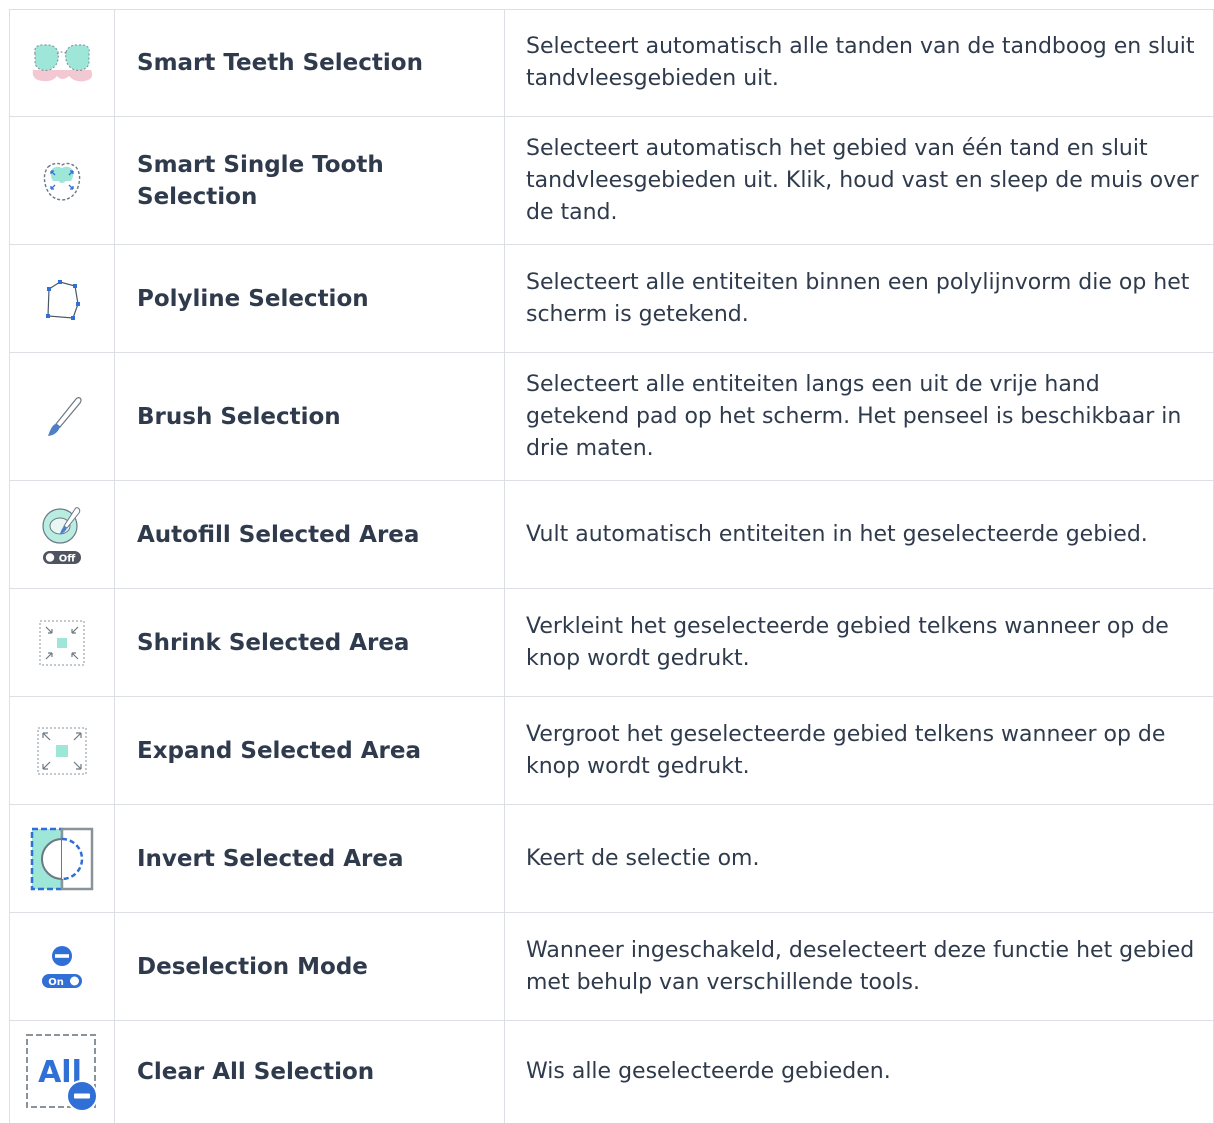 This screenshot has width=1214, height=1123. What do you see at coordinates (310, 63) in the screenshot?
I see `tool-name: Smart Teeth Selection` at bounding box center [310, 63].